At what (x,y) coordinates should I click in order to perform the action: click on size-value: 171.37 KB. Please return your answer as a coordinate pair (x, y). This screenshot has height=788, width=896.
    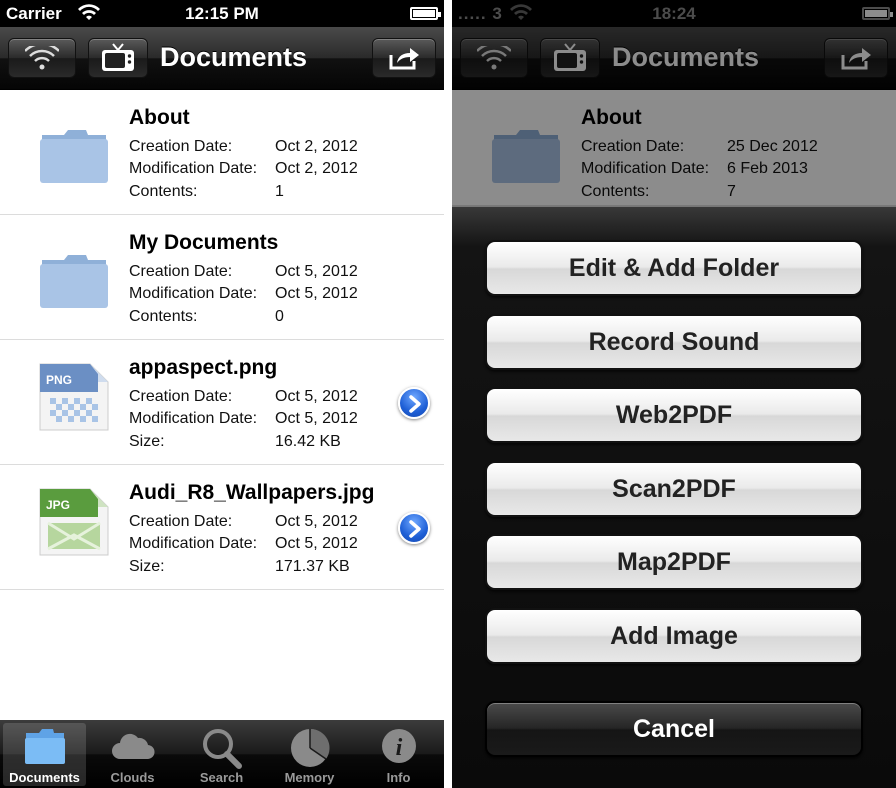
    Looking at the image, I should click on (312, 566).